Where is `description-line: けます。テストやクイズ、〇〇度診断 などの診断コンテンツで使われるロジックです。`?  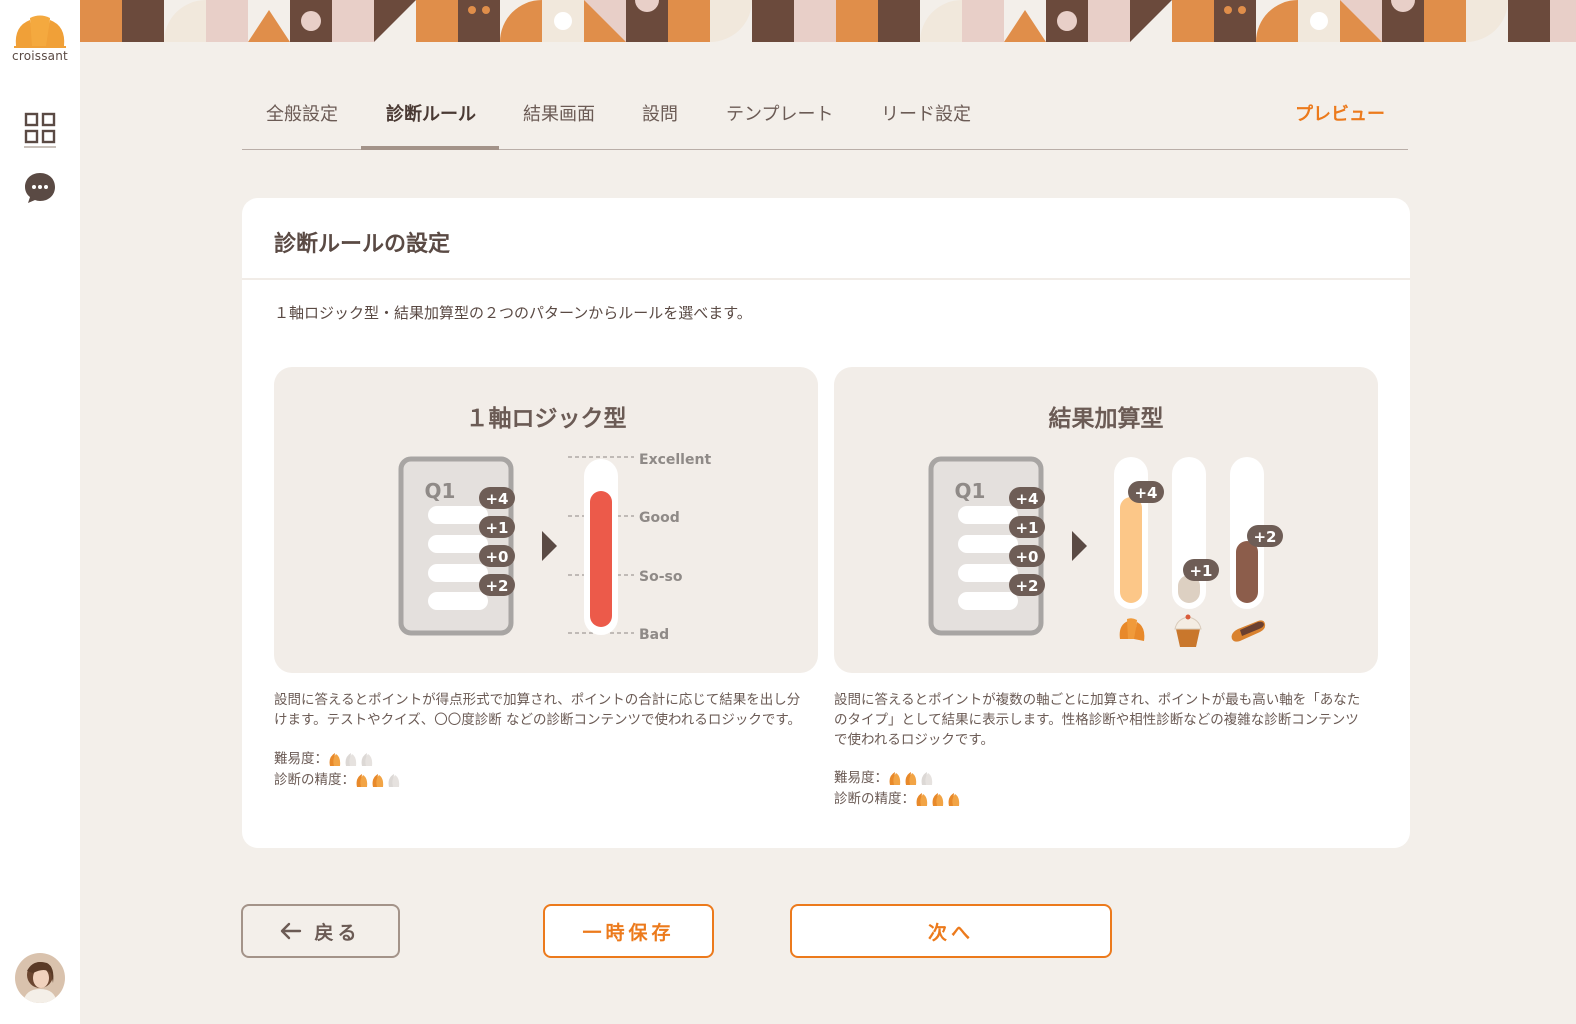 description-line: けます。テストやクイズ、〇〇度診断 などの診断コンテンツで使われるロジックです。 is located at coordinates (538, 720).